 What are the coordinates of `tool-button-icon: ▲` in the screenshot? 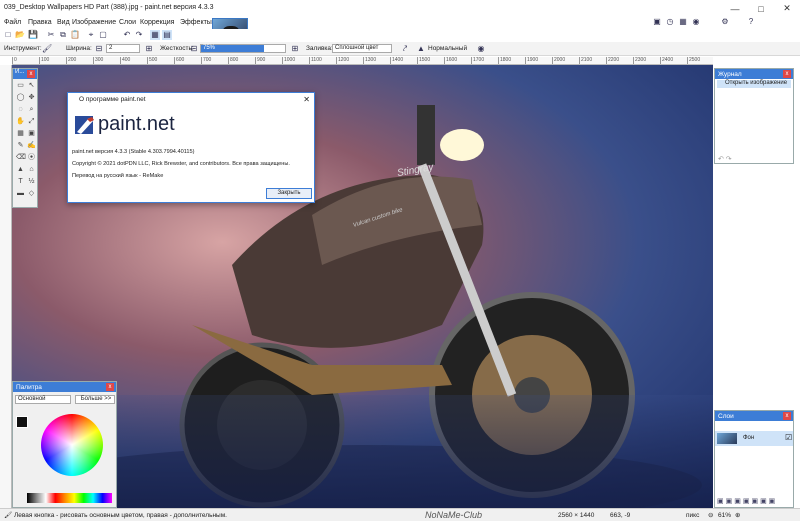 It's located at (20, 169).